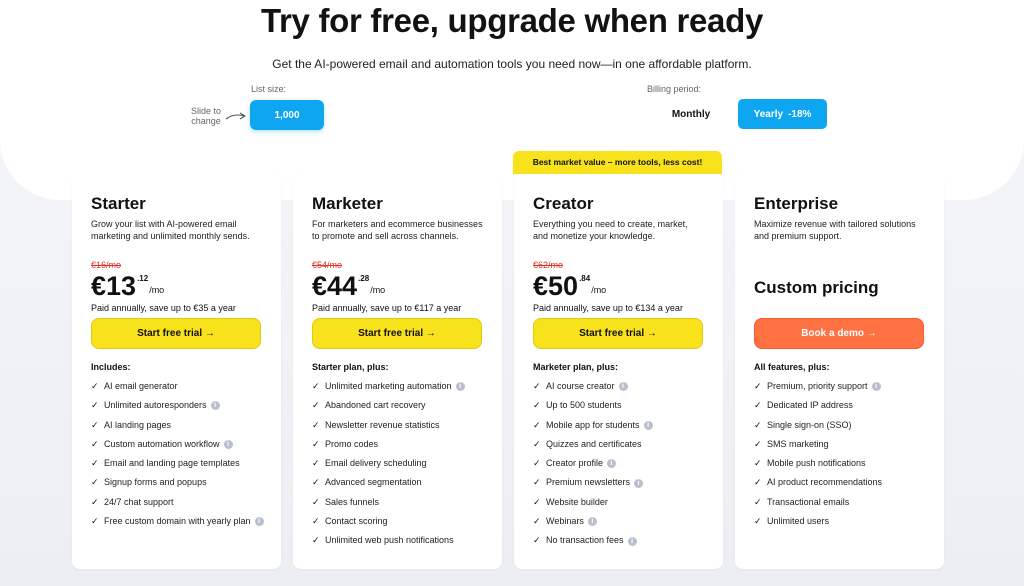 This screenshot has width=1024, height=586. I want to click on features-heading: Marketer plan, plus:, so click(576, 367).